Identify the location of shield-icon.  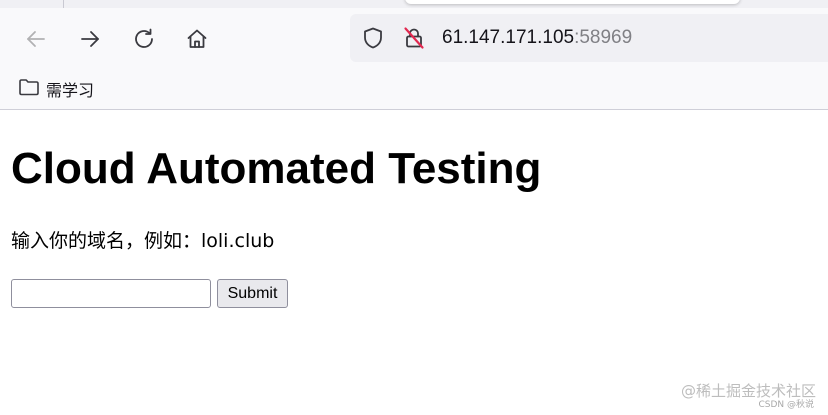
(373, 38).